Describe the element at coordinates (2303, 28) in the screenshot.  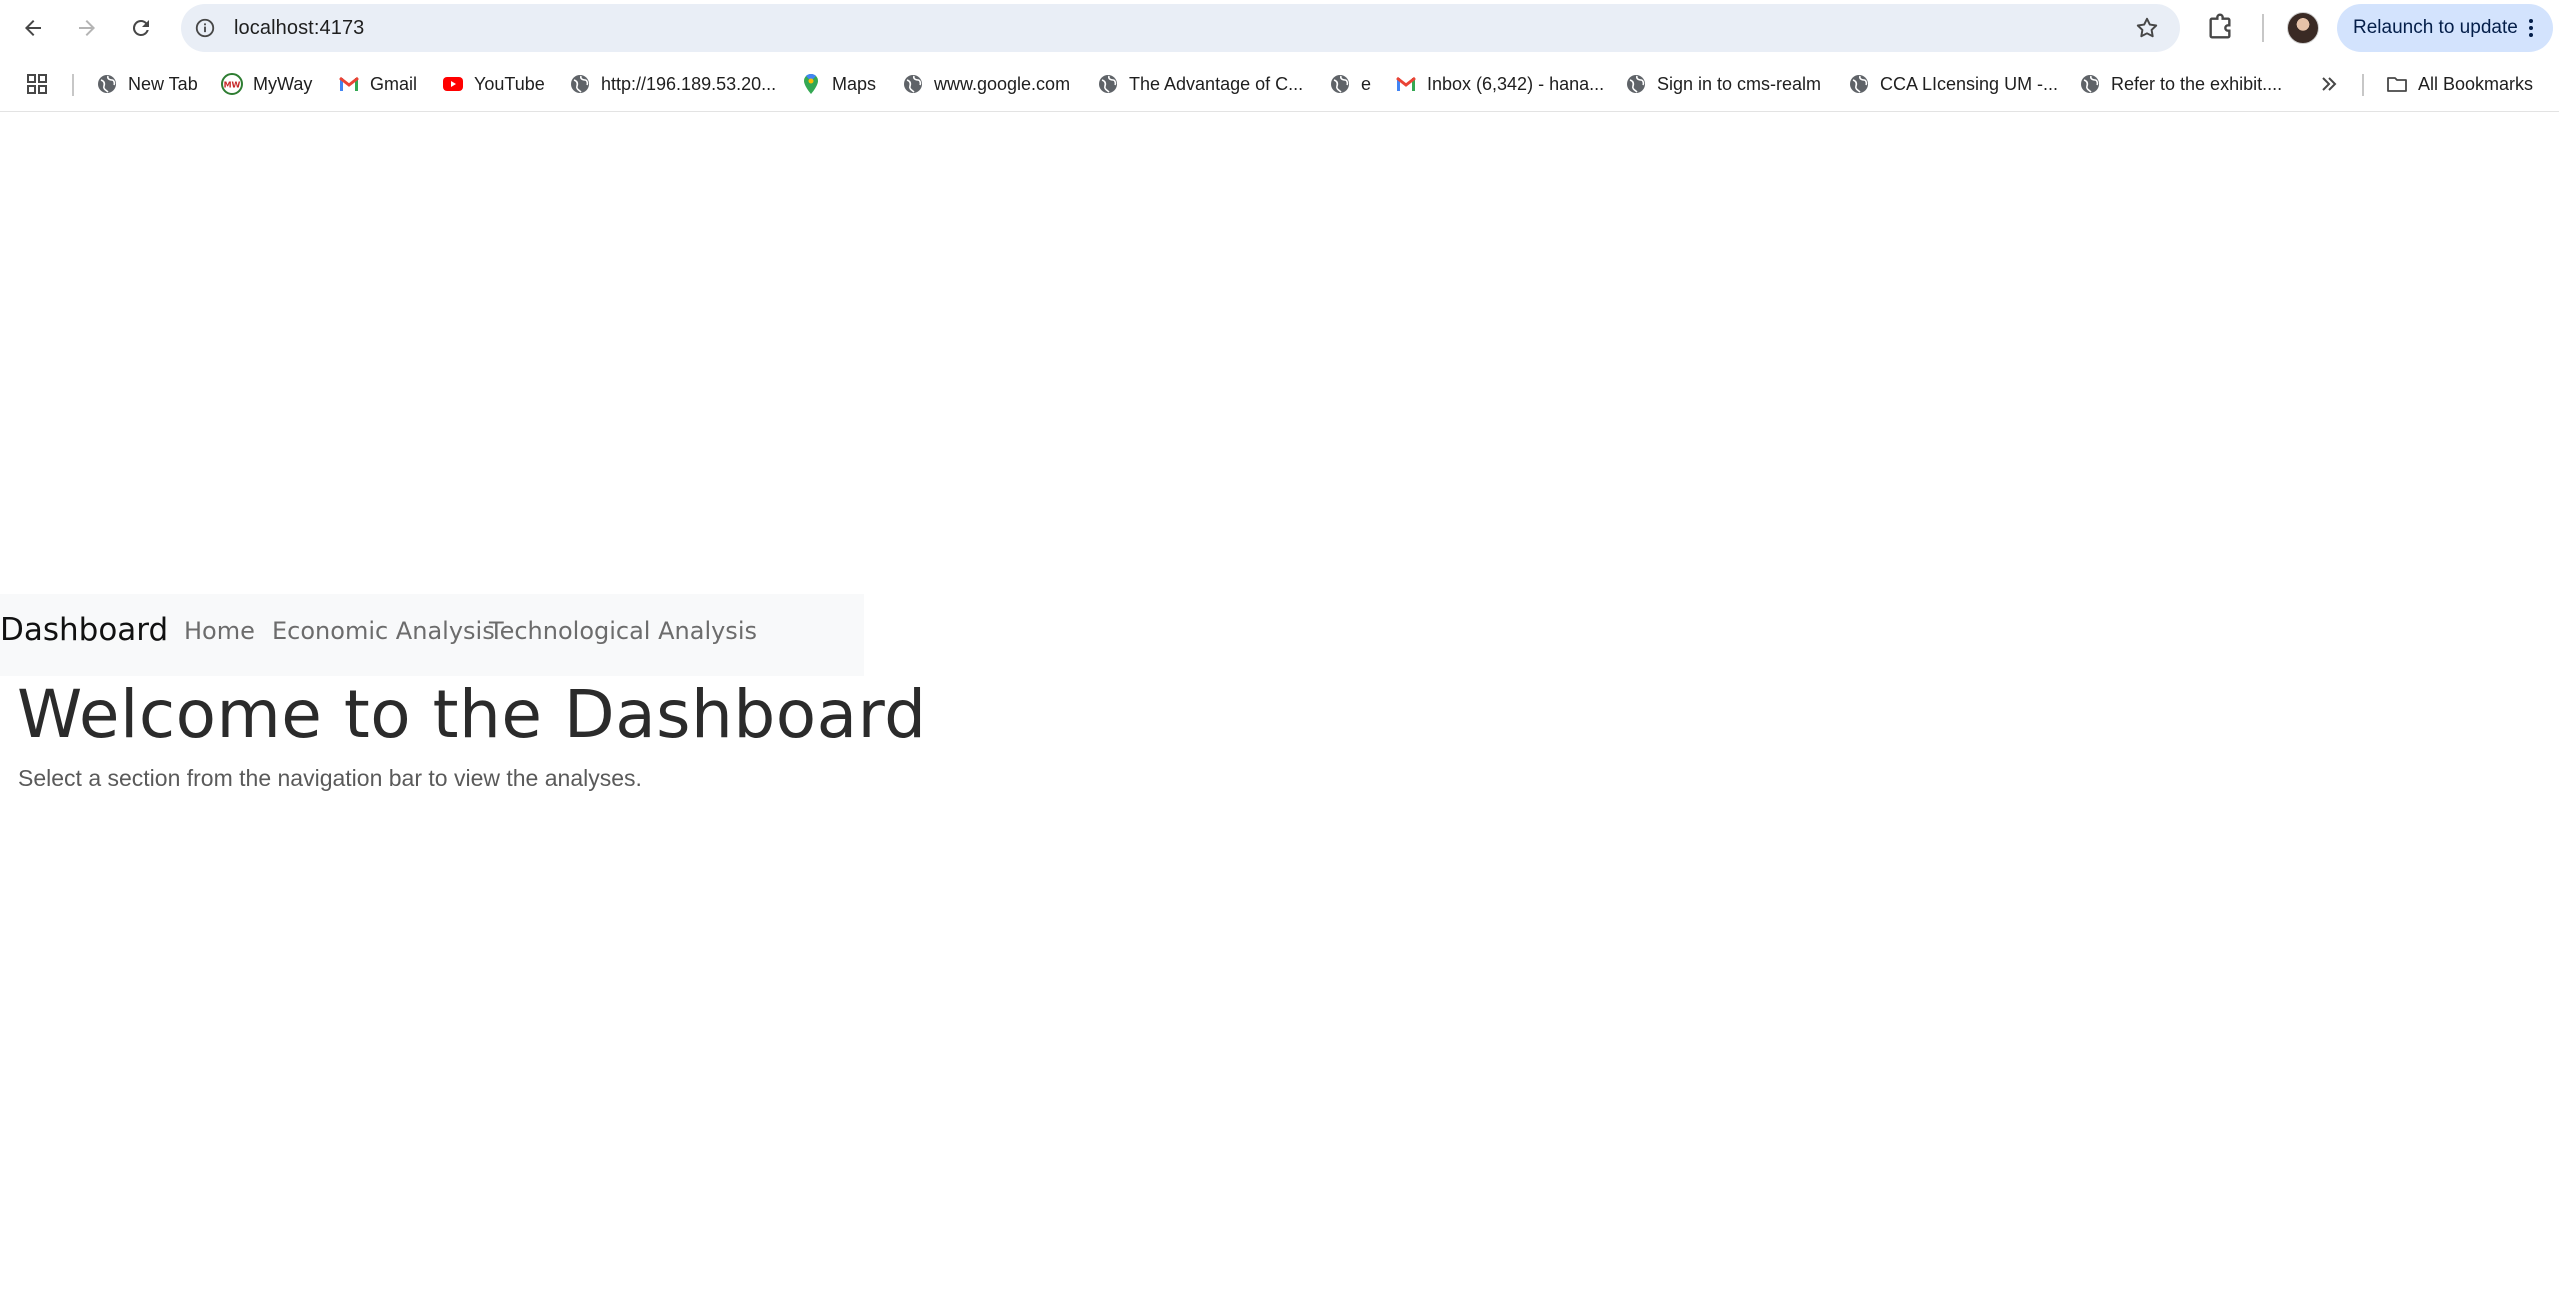
I see `profile-avatar` at that location.